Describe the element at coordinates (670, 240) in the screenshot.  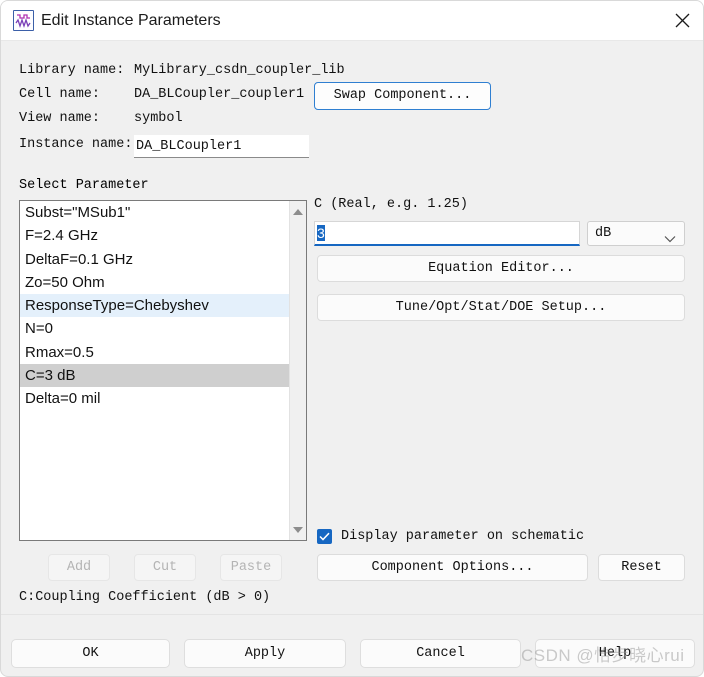
I see `chevron-down-icon` at that location.